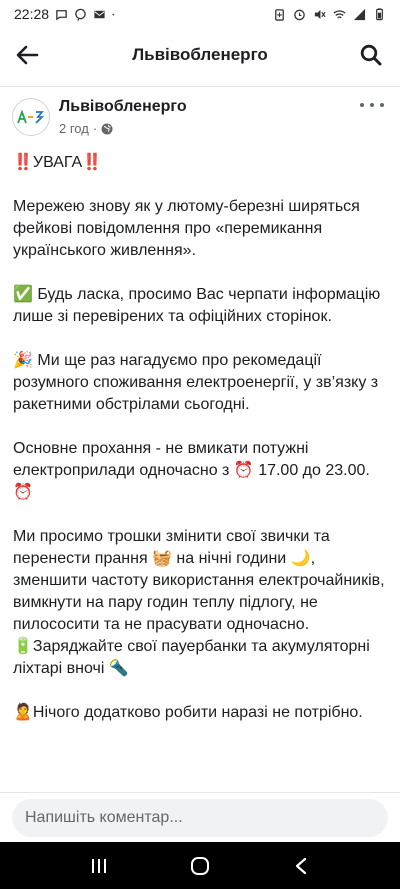  Describe the element at coordinates (279, 14) in the screenshot. I see `battery-saver-icon` at that location.